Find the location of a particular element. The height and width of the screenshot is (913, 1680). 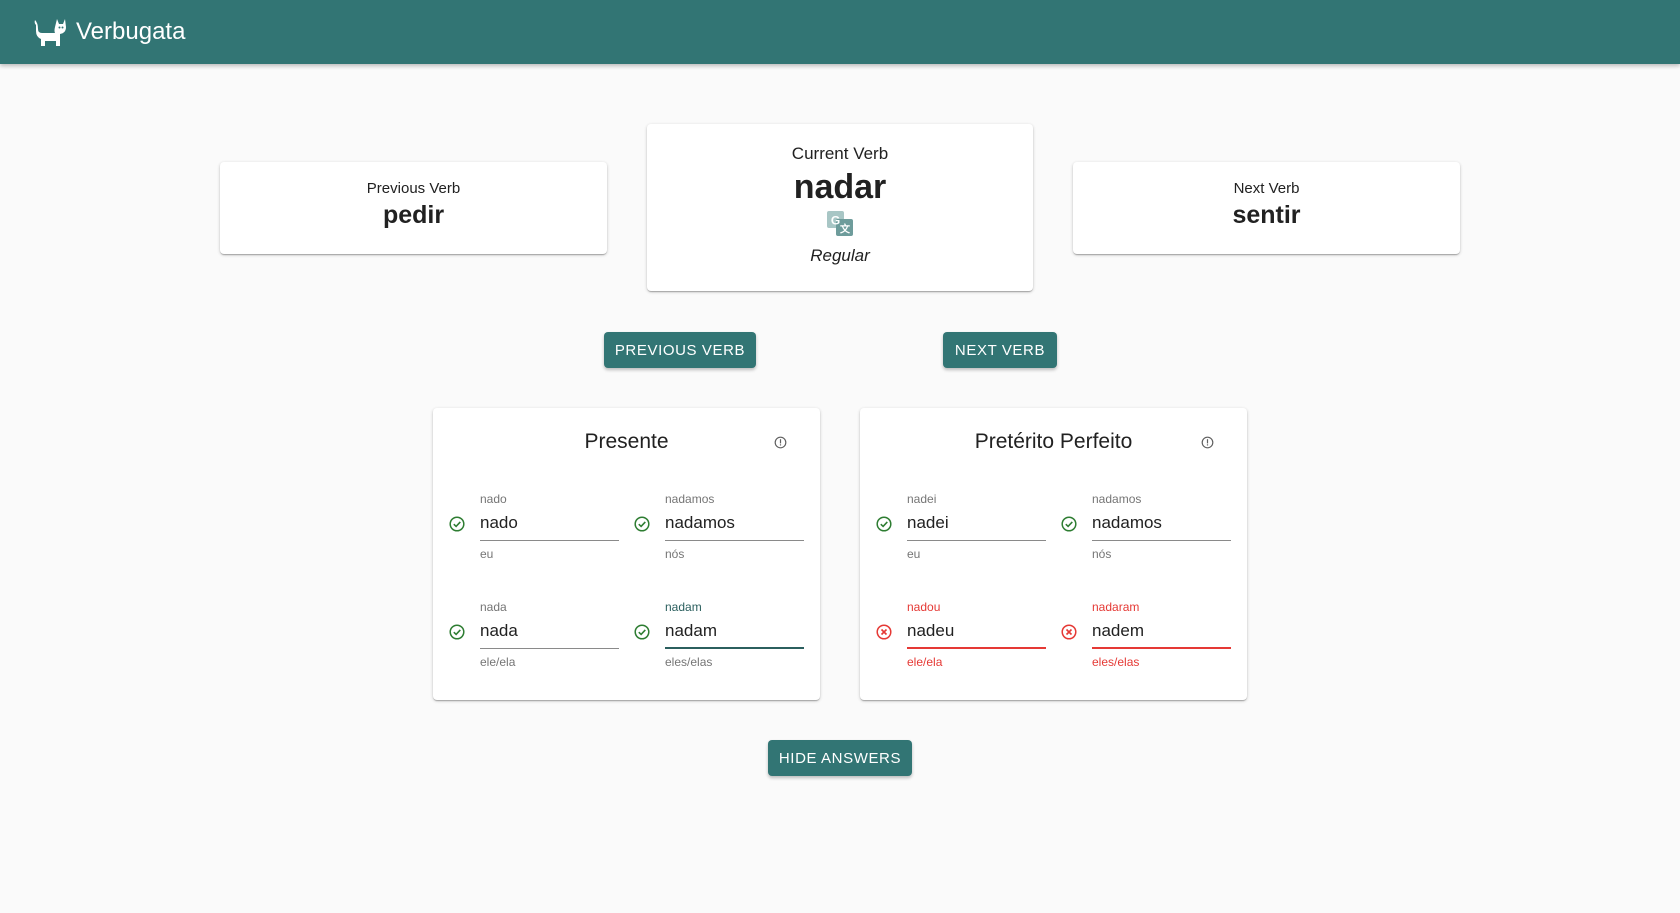

conjugation-field-ele: nada ele/ela is located at coordinates (534, 640).